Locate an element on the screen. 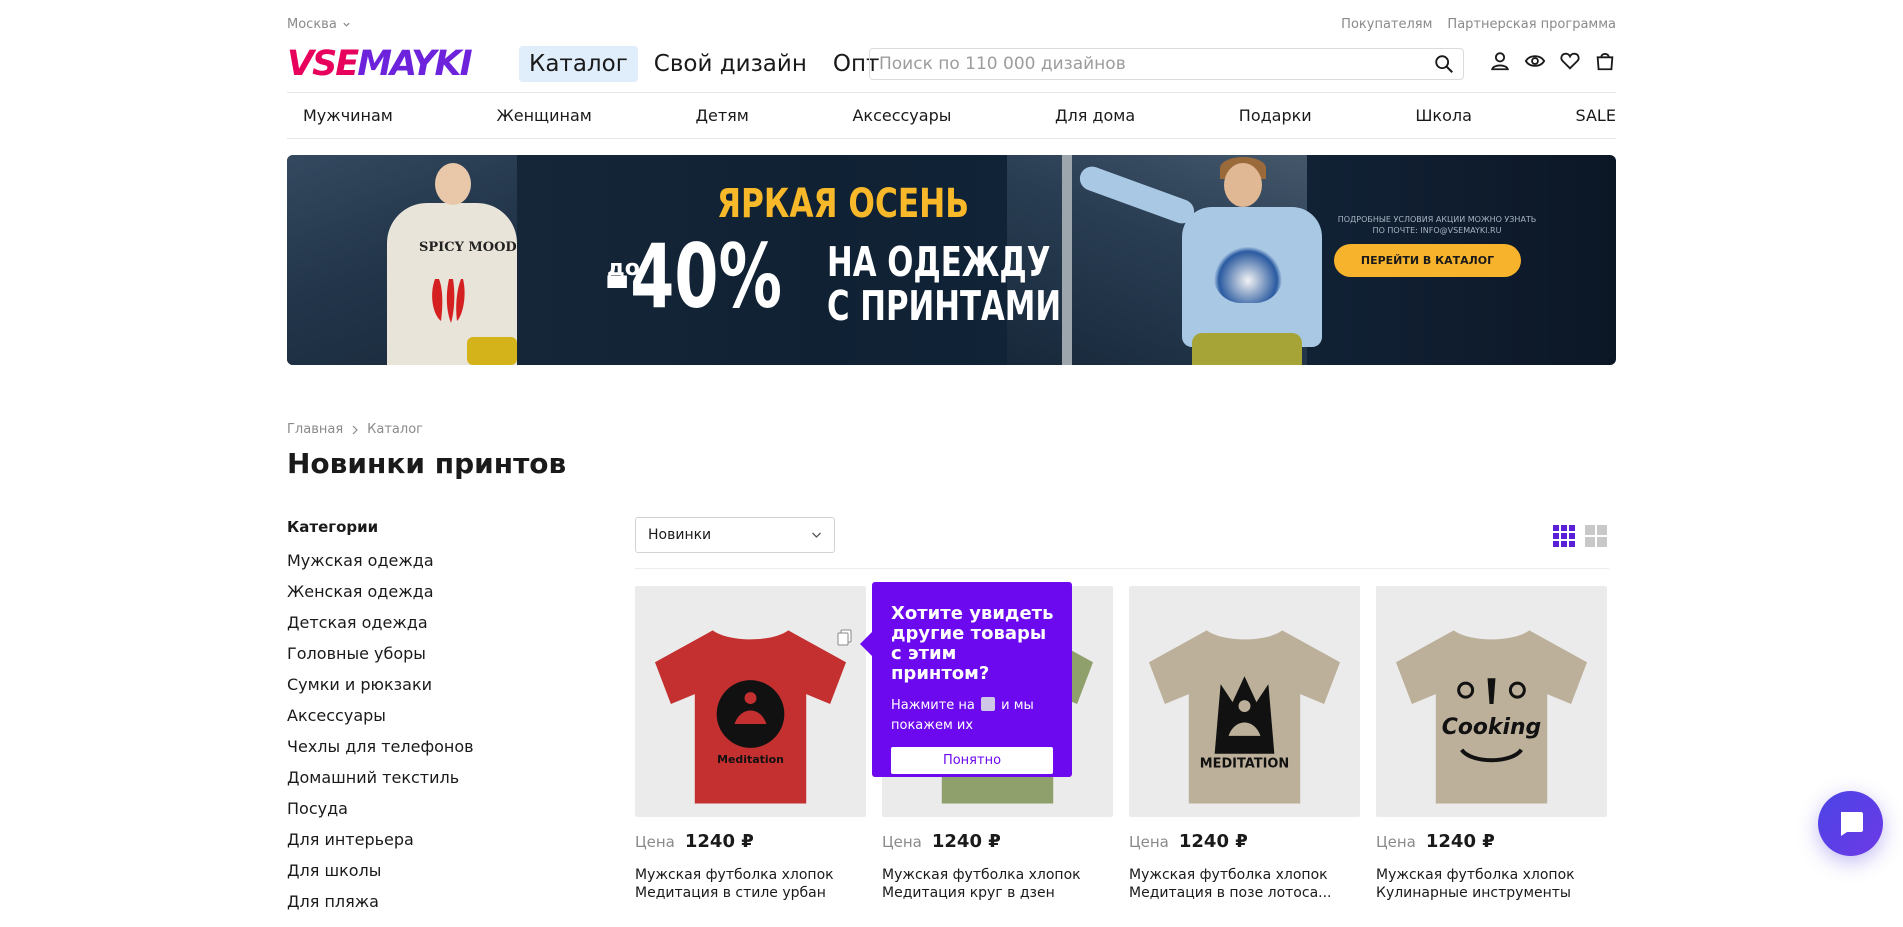 This screenshot has height=927, width=1903. catnav-gifts: Подарки is located at coordinates (1275, 115).